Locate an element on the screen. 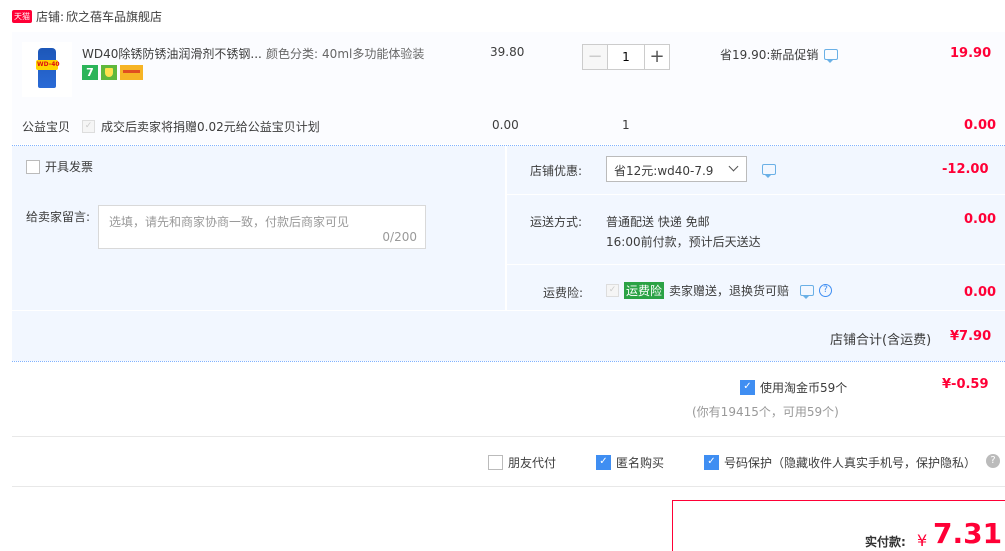 The image size is (1005, 551). shop-discount-select: 省12元:wd40-7.9 is located at coordinates (676, 169).